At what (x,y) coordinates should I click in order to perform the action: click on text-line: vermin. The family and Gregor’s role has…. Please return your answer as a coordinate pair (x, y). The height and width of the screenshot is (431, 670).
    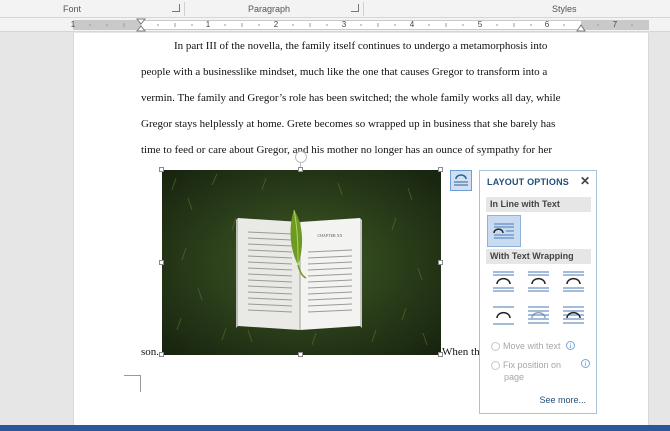
    Looking at the image, I should click on (351, 98).